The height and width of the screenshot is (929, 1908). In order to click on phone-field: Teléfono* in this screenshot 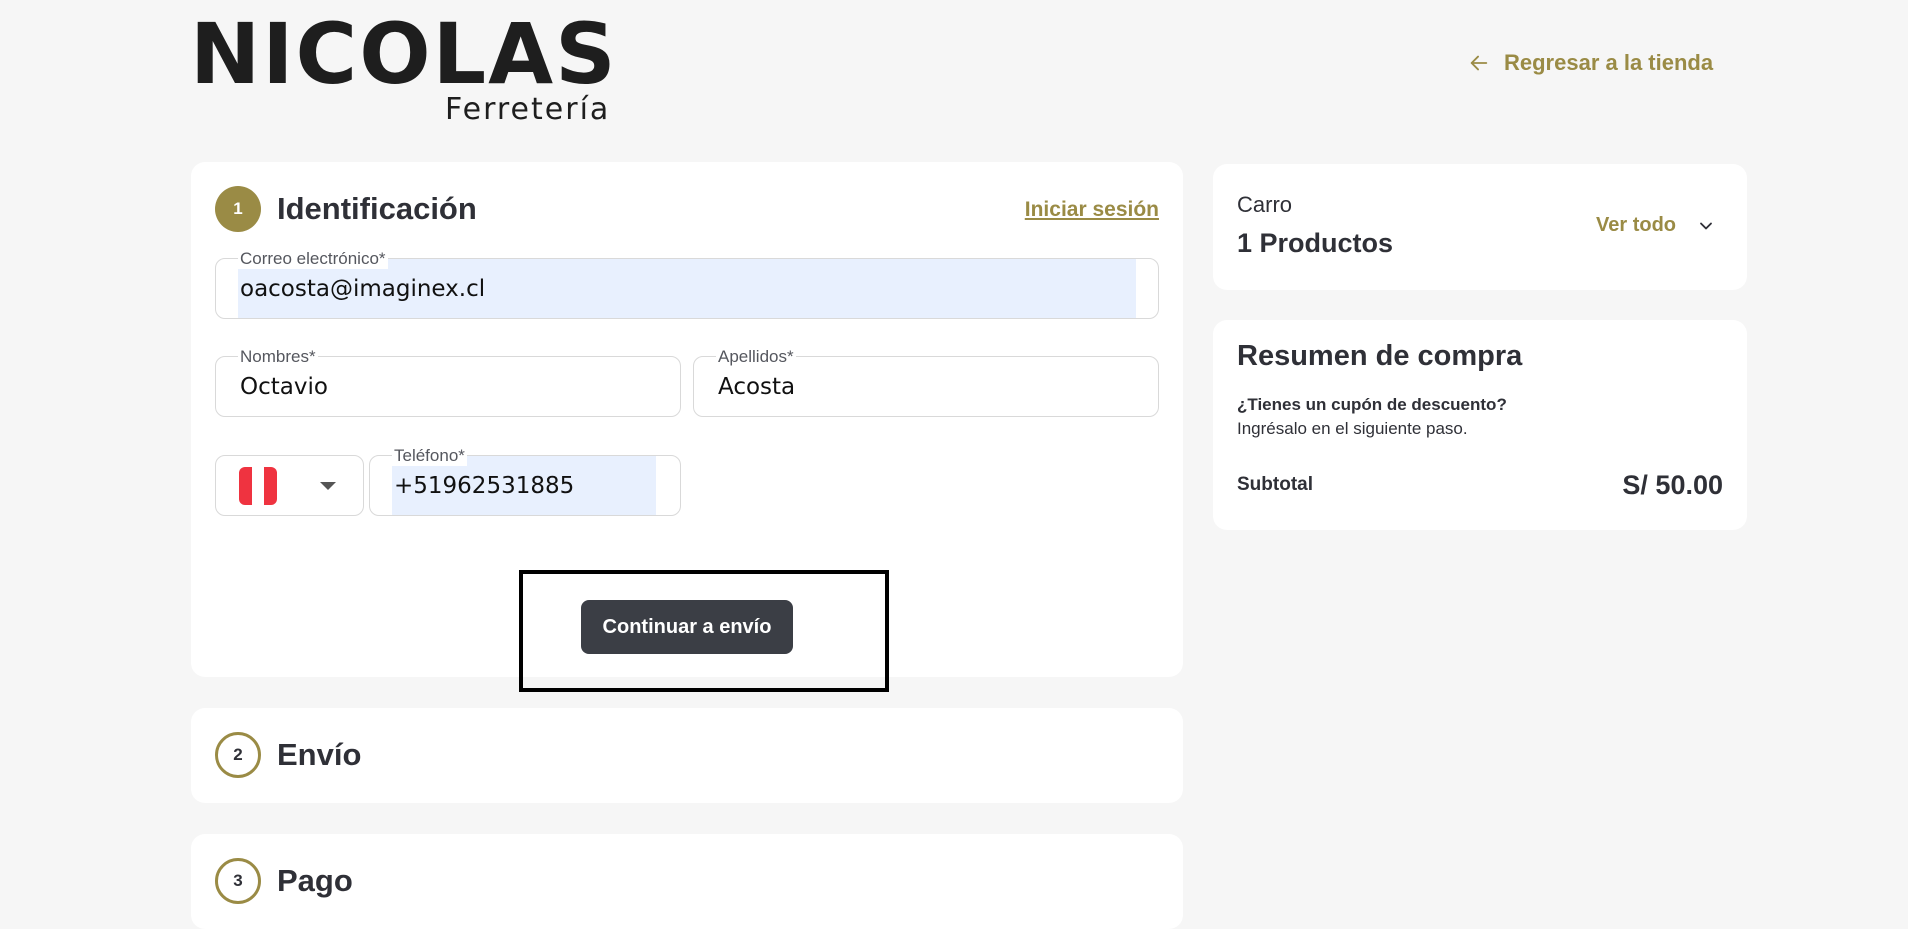, I will do `click(525, 481)`.